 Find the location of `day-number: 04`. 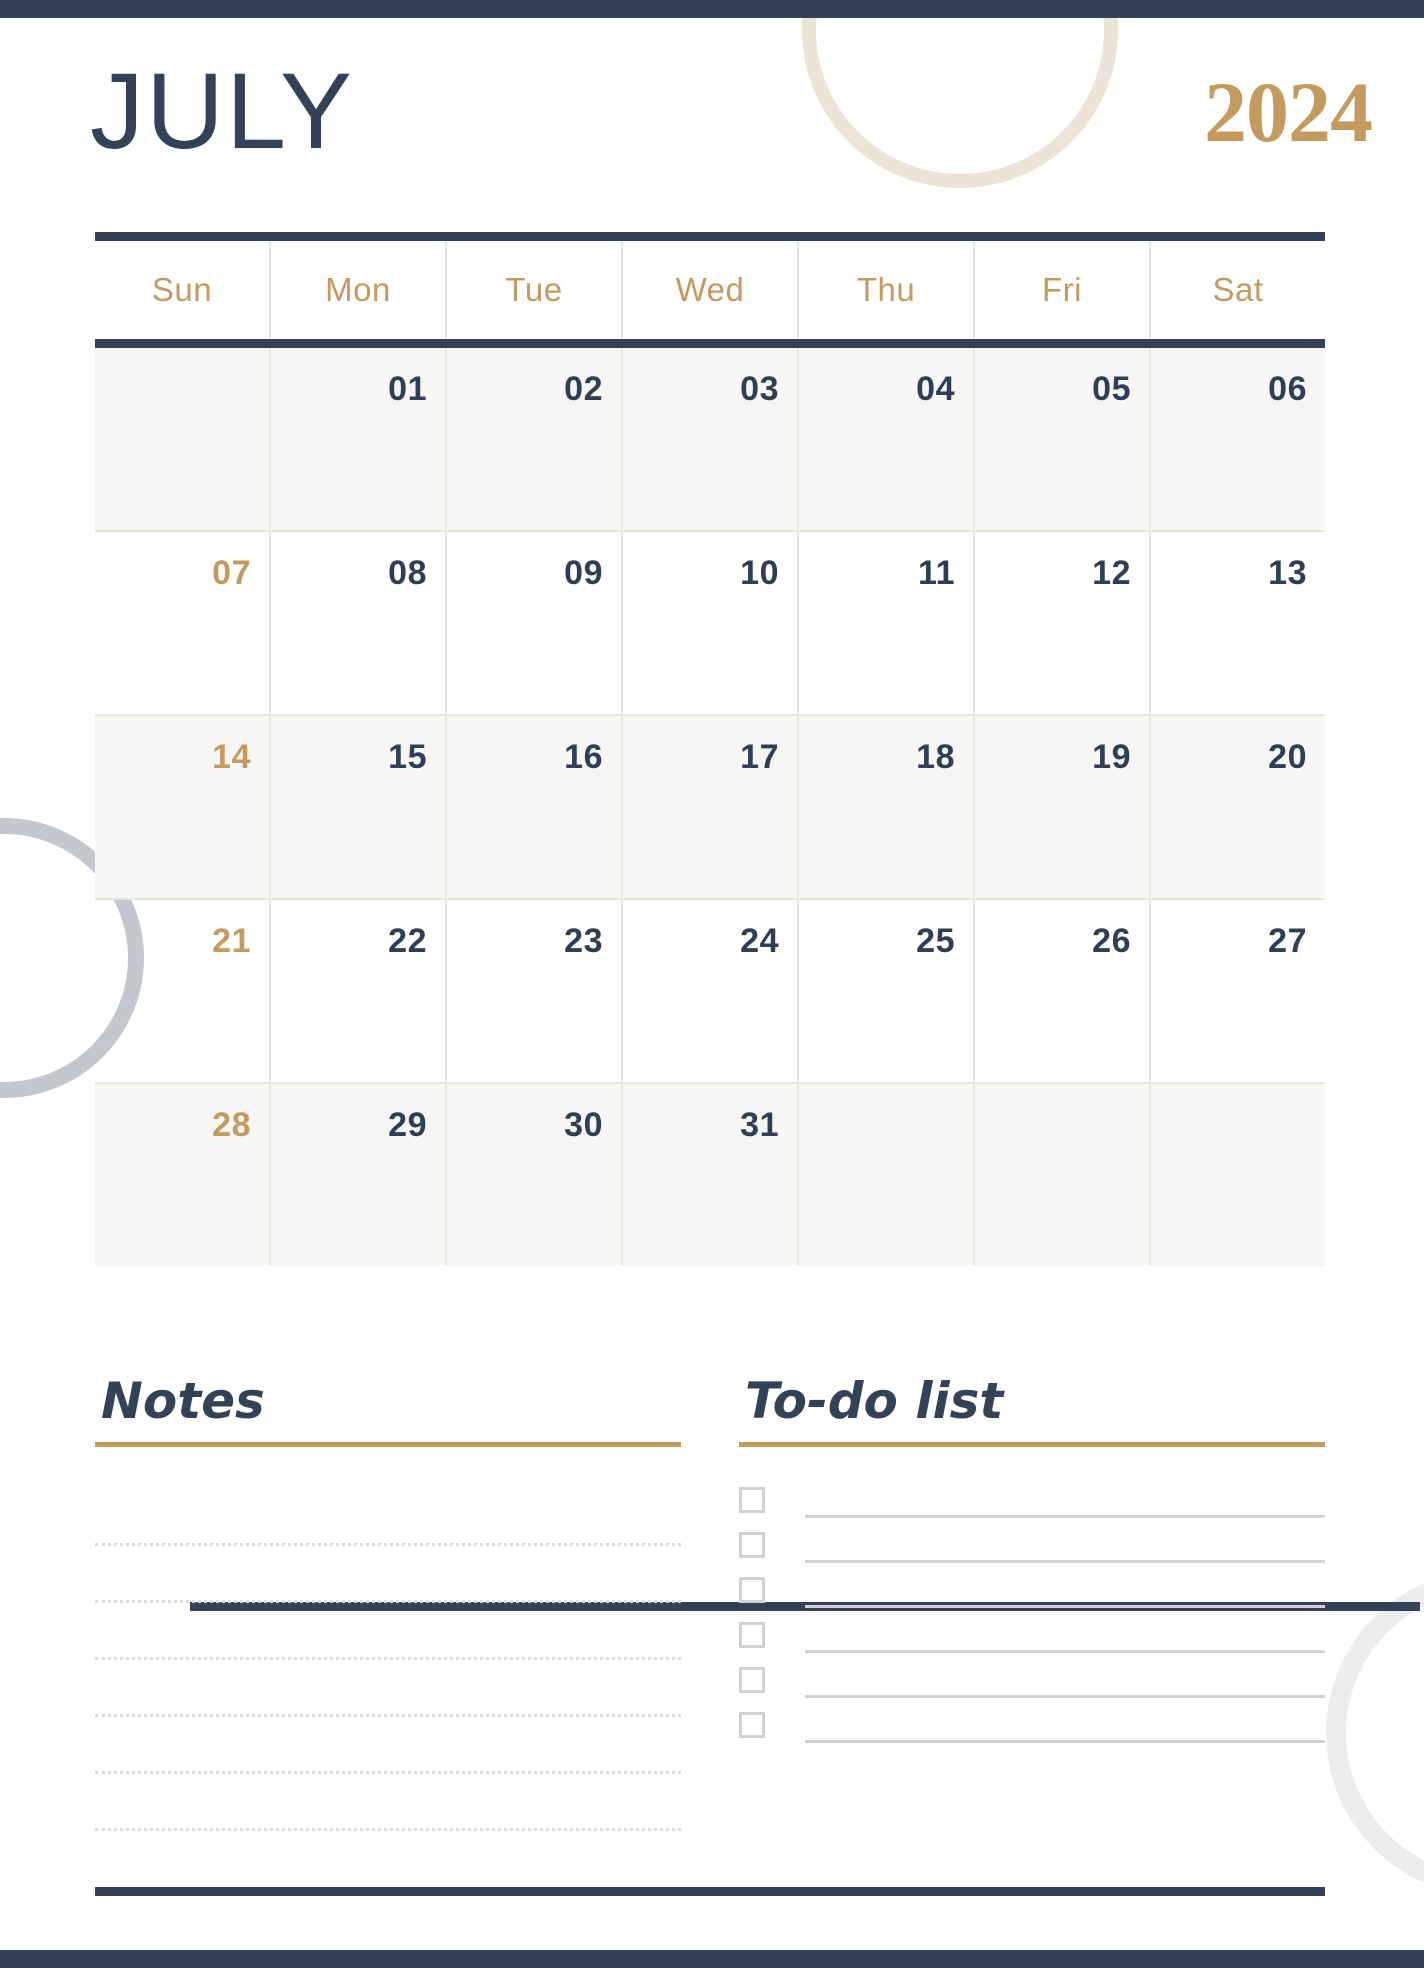

day-number: 04 is located at coordinates (935, 389).